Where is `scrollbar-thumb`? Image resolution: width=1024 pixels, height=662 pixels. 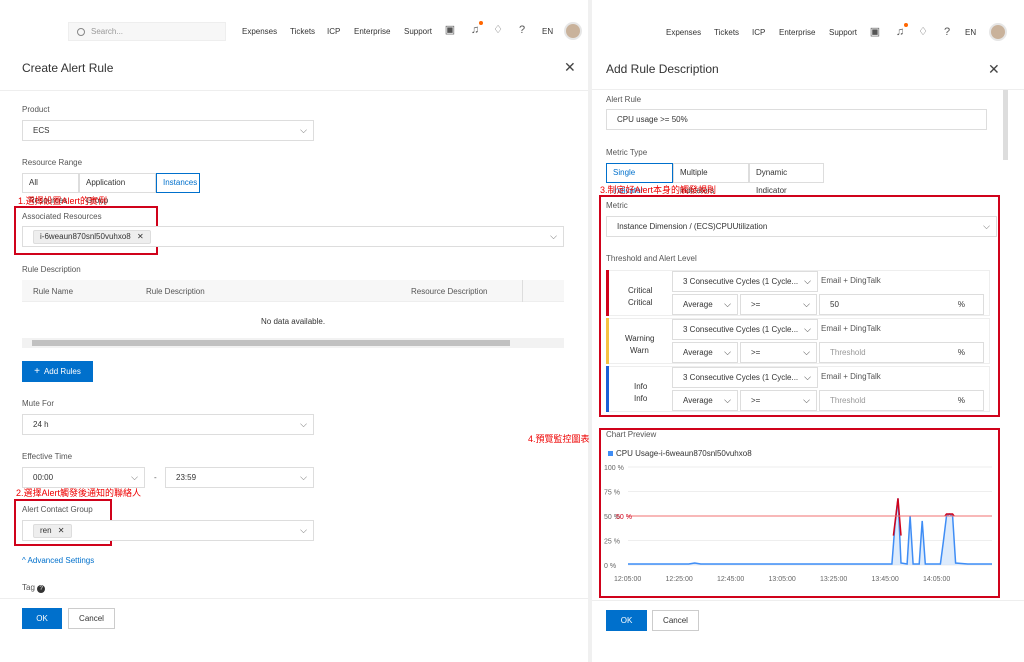 scrollbar-thumb is located at coordinates (271, 343).